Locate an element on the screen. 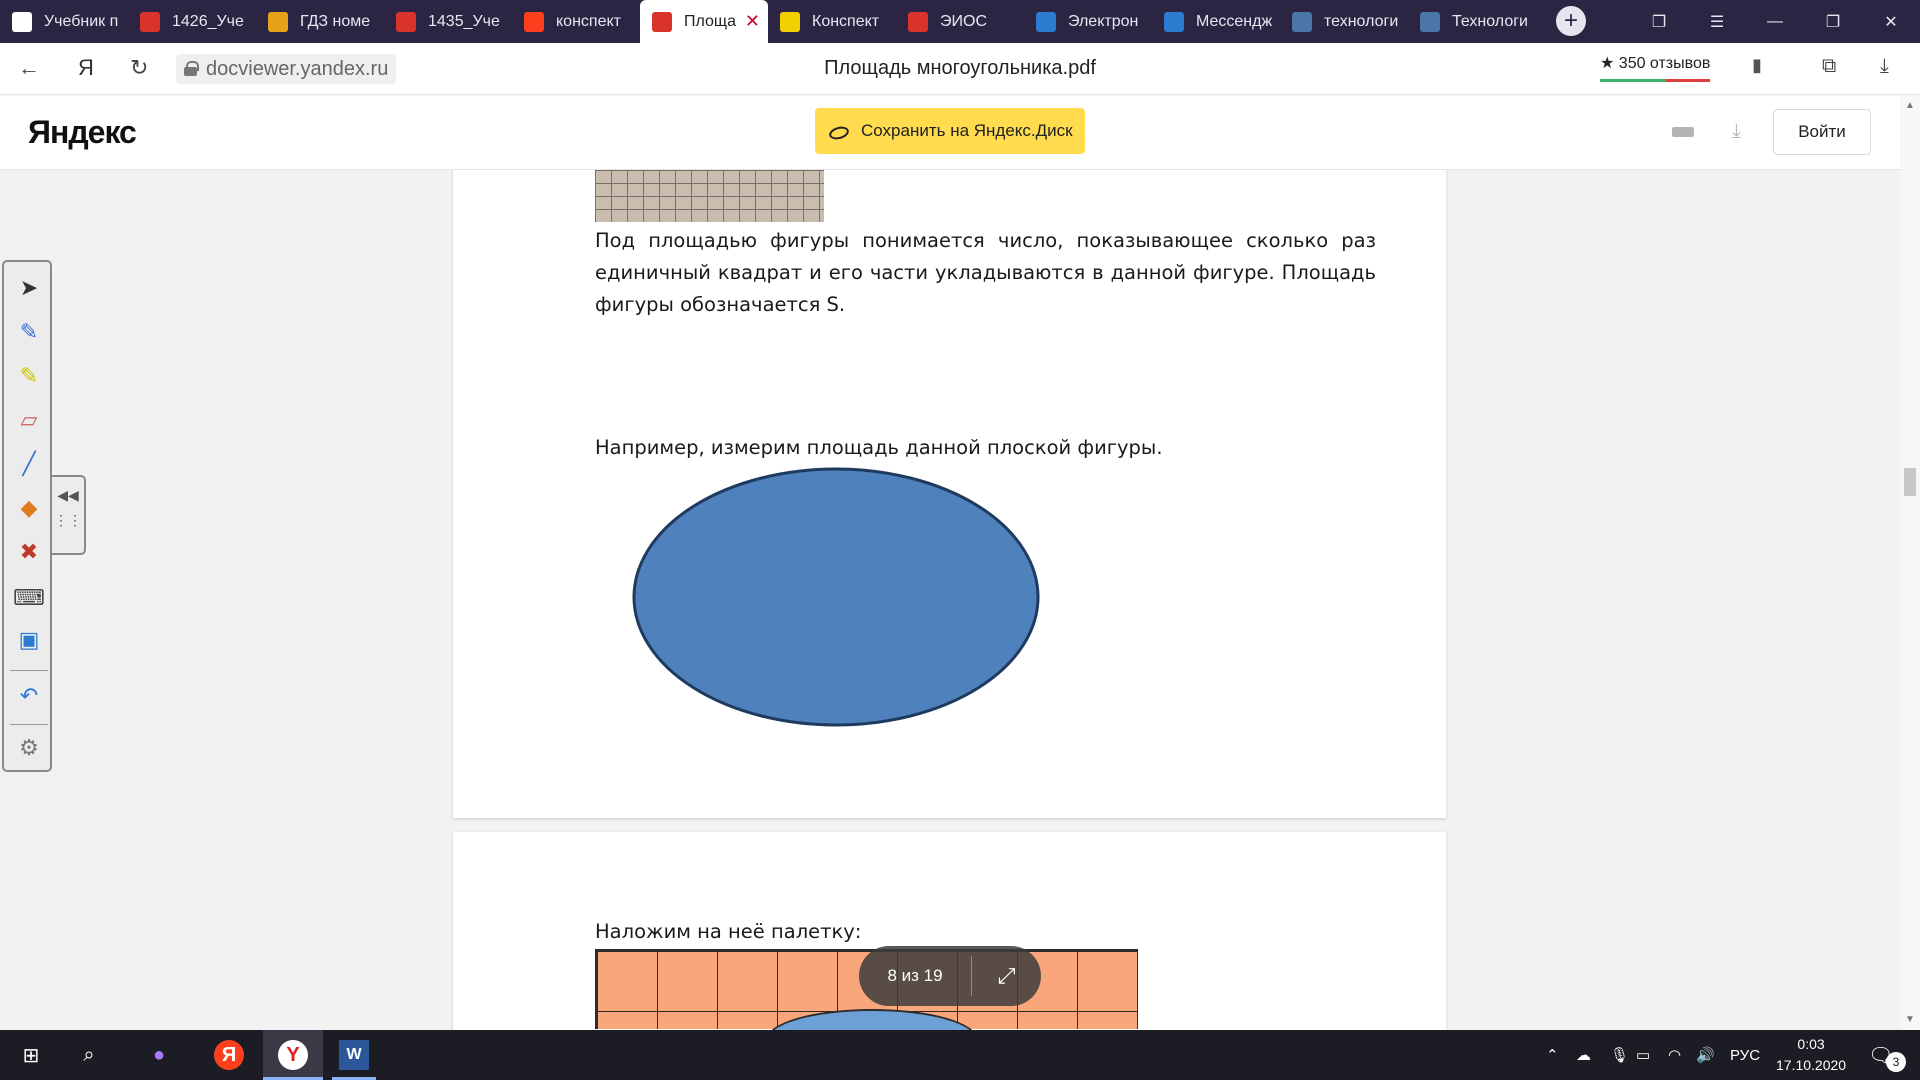 Image resolution: width=1920 pixels, height=1080 pixels. yandex-logo: Яндекс is located at coordinates (82, 132).